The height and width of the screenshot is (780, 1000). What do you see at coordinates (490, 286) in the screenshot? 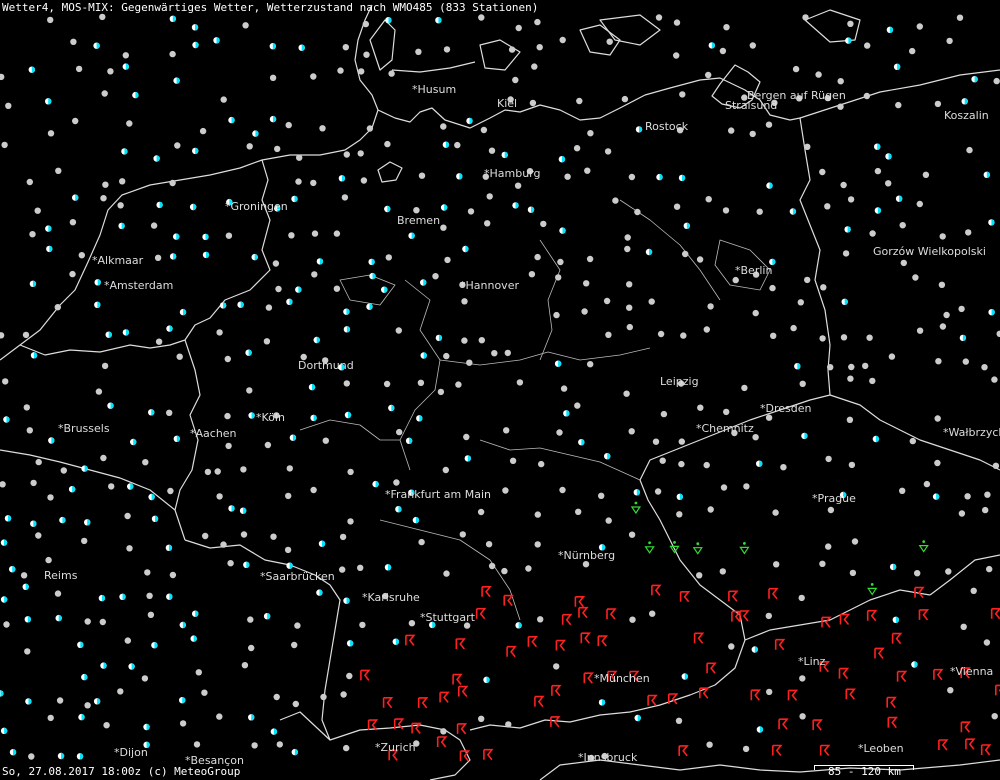
I see `city-label: Hannover` at bounding box center [490, 286].